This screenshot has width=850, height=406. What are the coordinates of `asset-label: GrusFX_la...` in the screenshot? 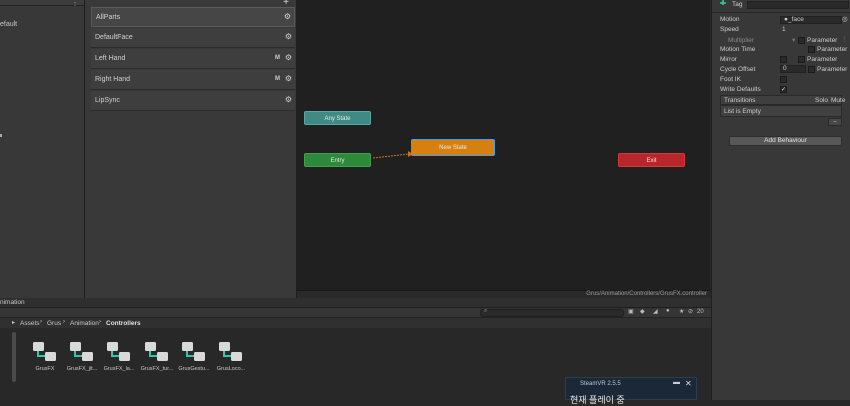 It's located at (119, 369).